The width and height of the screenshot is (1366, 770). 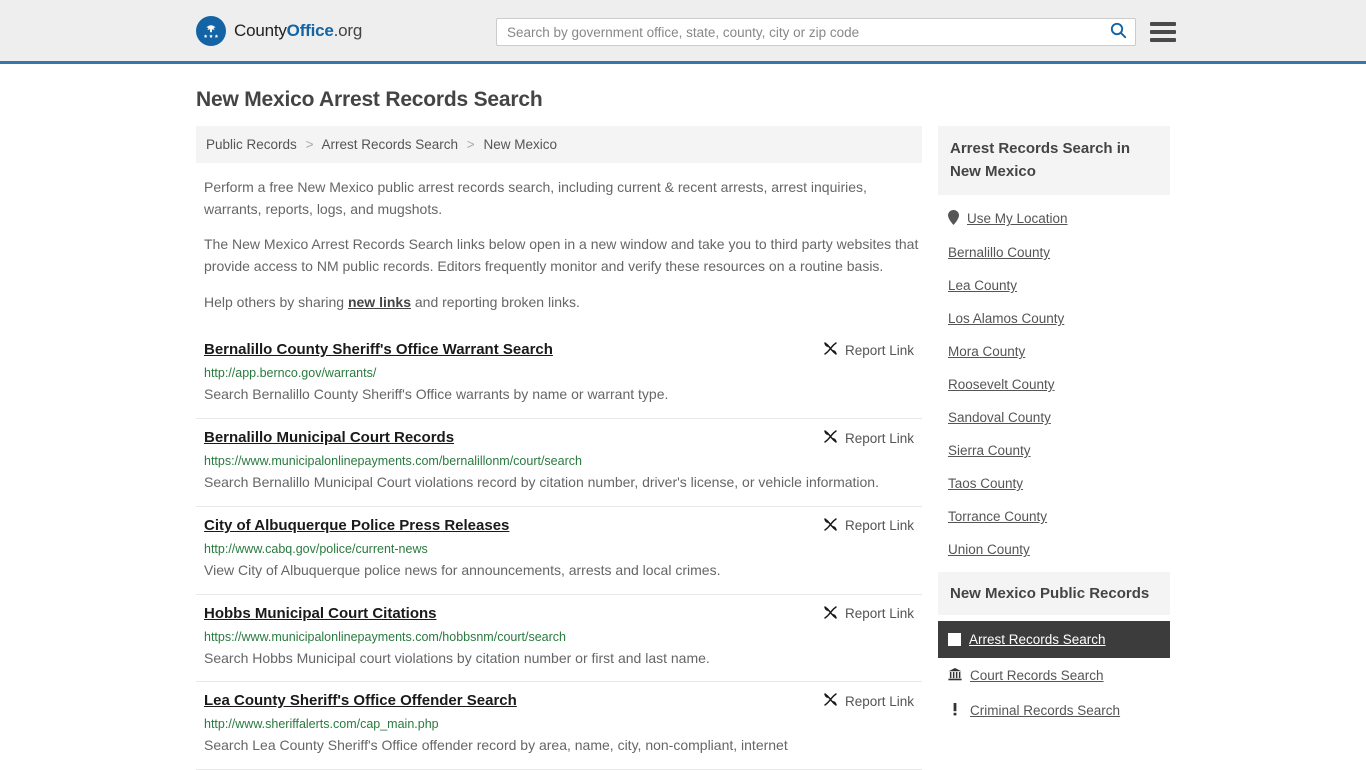 What do you see at coordinates (986, 351) in the screenshot?
I see `county-link: Mora County` at bounding box center [986, 351].